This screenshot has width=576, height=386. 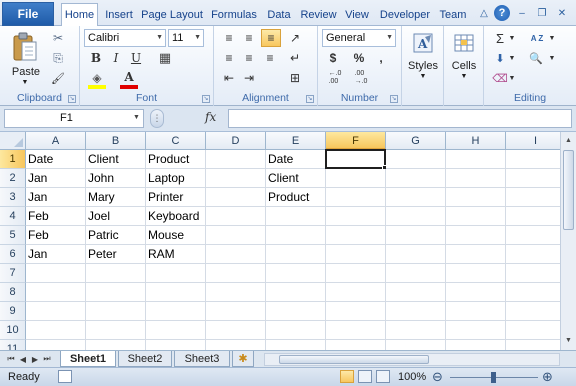 What do you see at coordinates (361, 78) in the screenshot?
I see `decrease-decimal-button: .00 →.0` at bounding box center [361, 78].